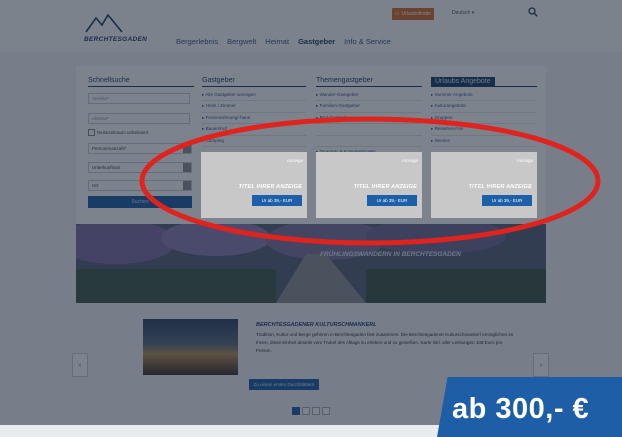  Describe the element at coordinates (369, 107) in the screenshot. I see `list-item: ▸ Familien-Gastgeber` at that location.